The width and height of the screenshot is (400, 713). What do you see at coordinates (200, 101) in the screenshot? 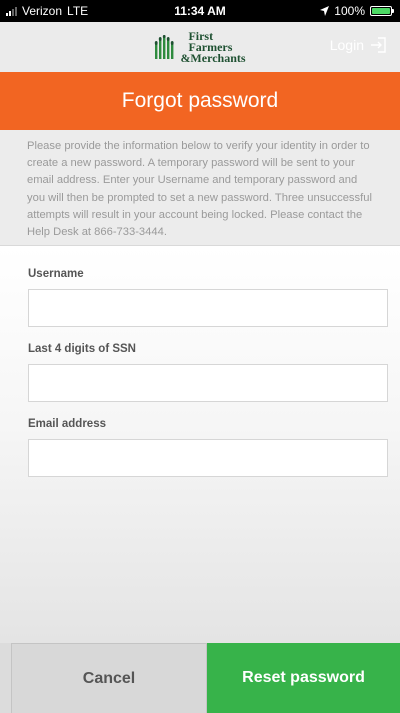
I see `page-title: Forgot password` at bounding box center [200, 101].